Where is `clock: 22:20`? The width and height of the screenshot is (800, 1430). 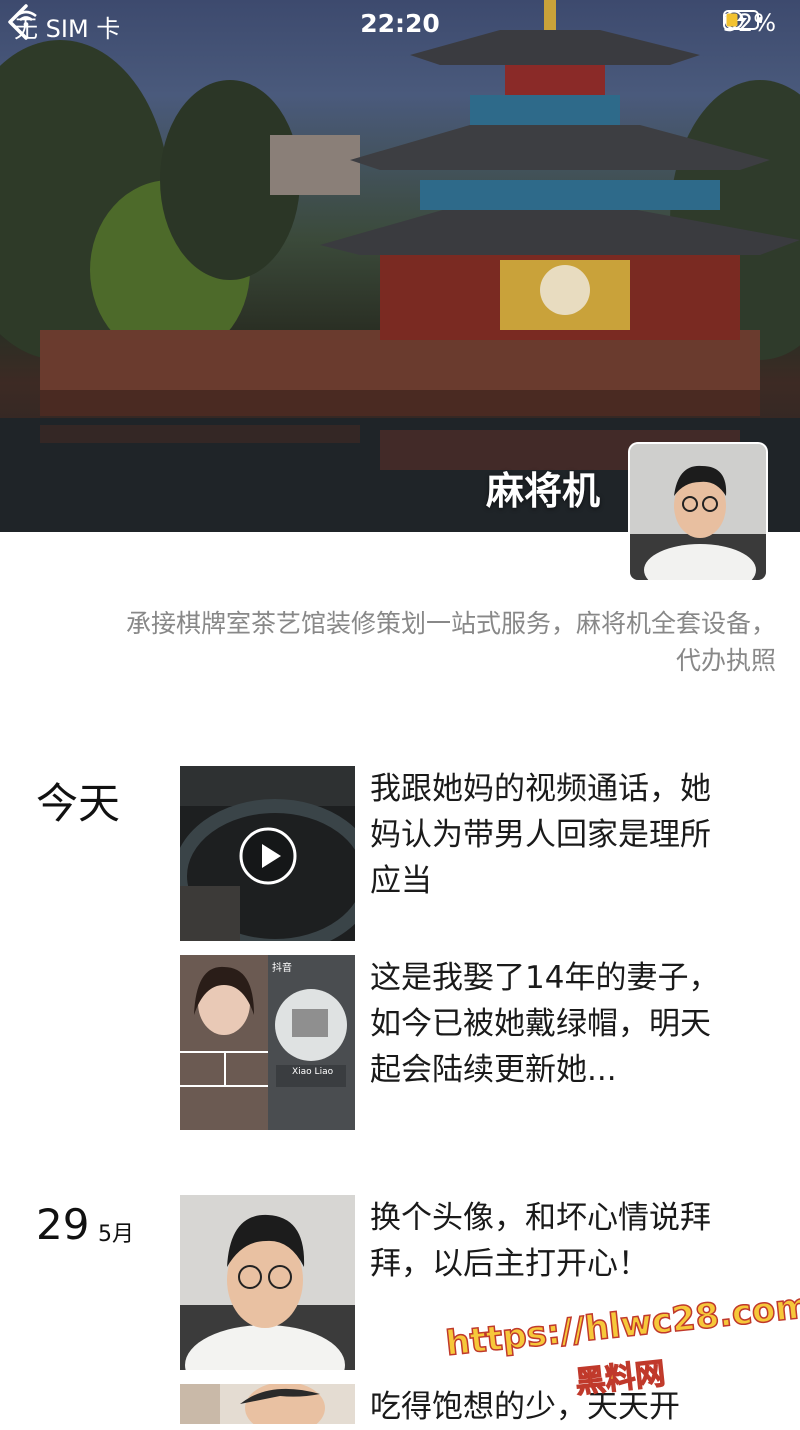
clock: 22:20 is located at coordinates (400, 23).